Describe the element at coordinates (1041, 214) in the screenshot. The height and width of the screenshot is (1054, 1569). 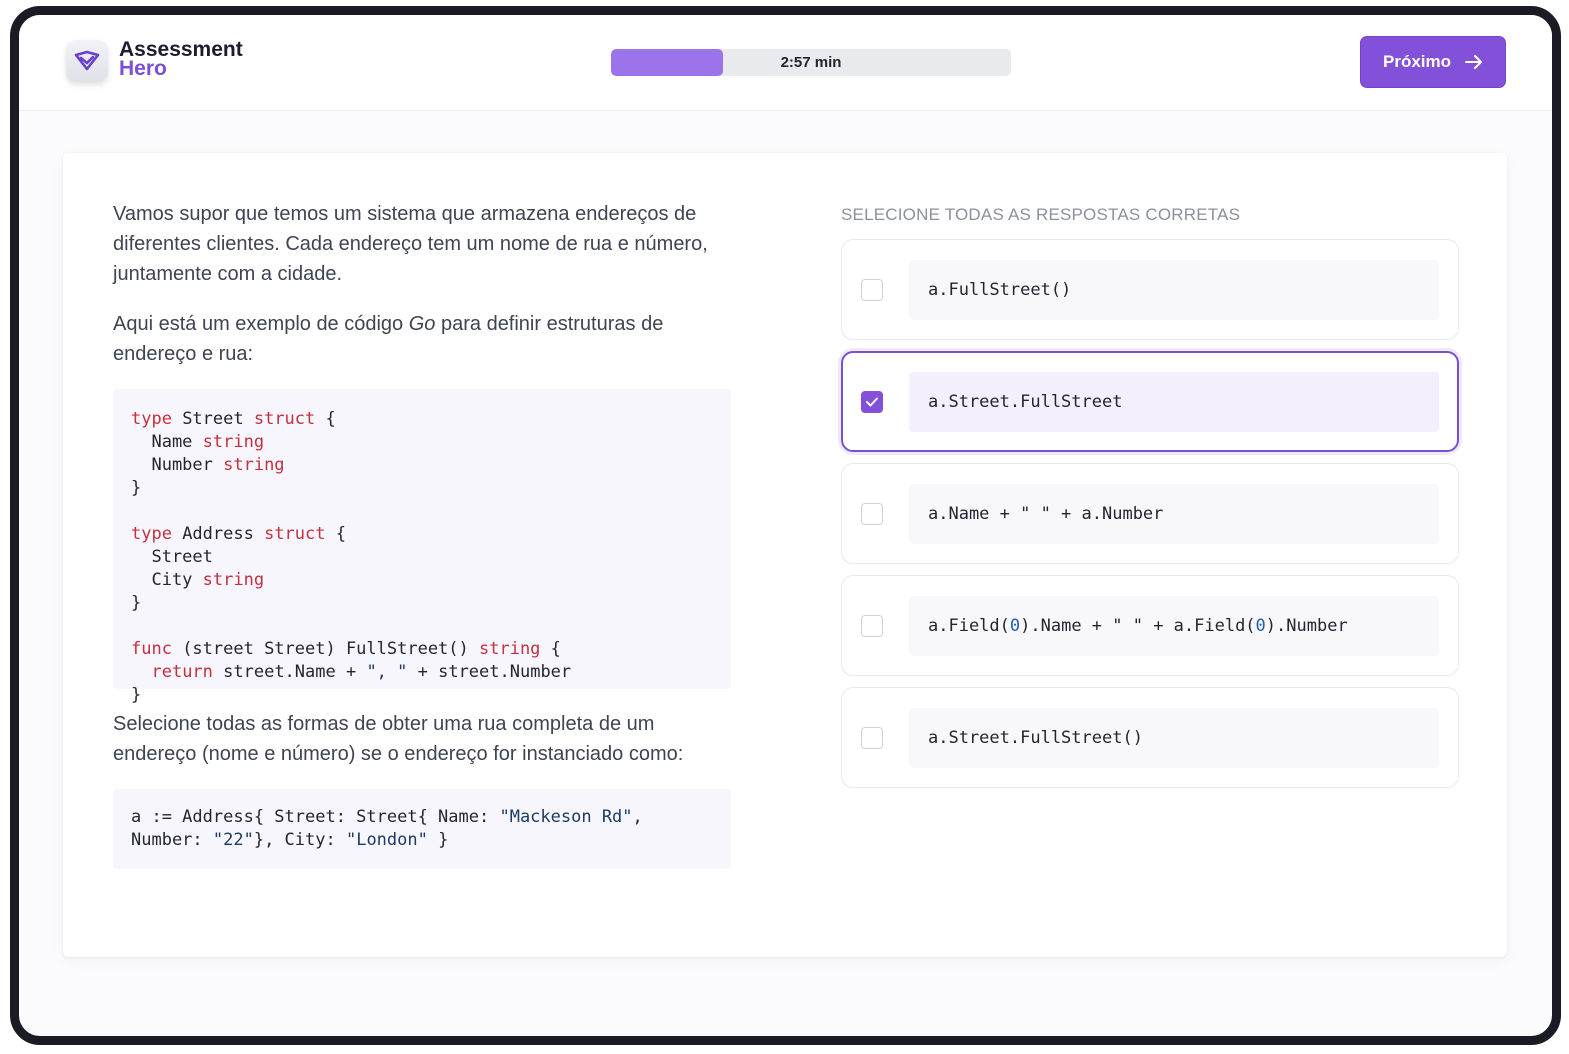
I see `instructions-label: SELECIONE TODAS AS RESPOSTAS CORRETAS` at that location.